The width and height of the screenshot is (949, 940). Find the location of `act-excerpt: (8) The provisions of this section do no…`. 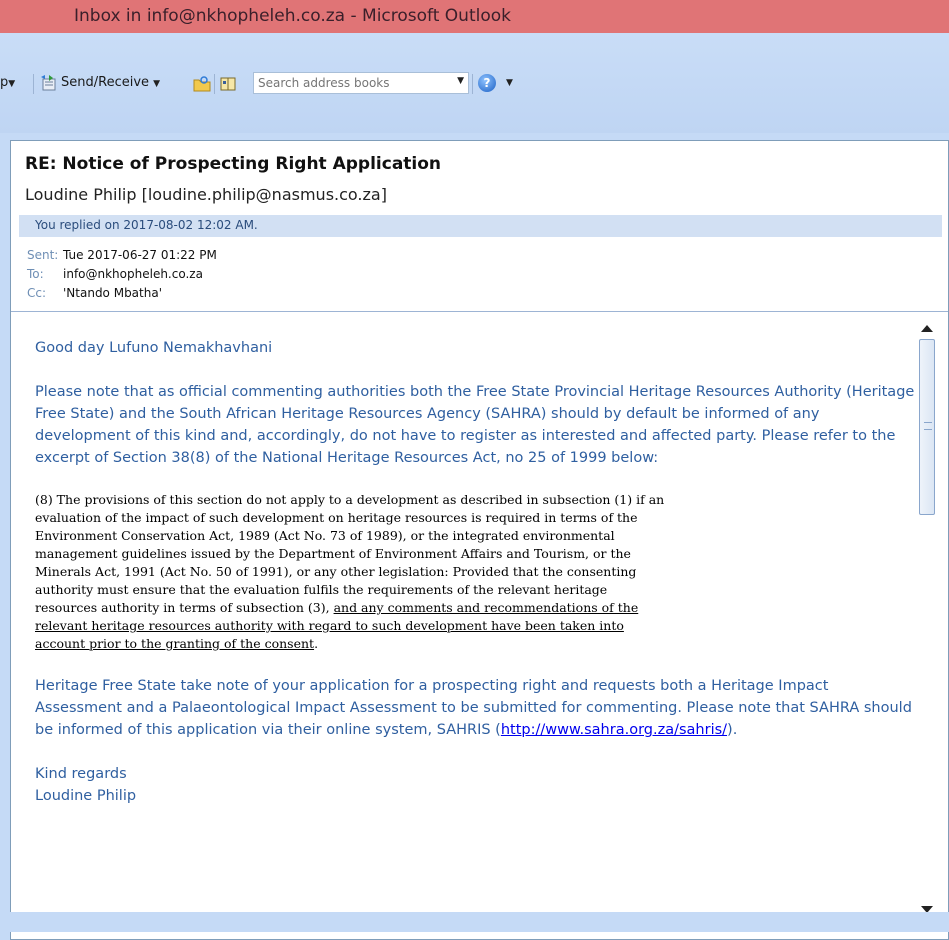

act-excerpt: (8) The provisions of this section do no… is located at coordinates (350, 572).